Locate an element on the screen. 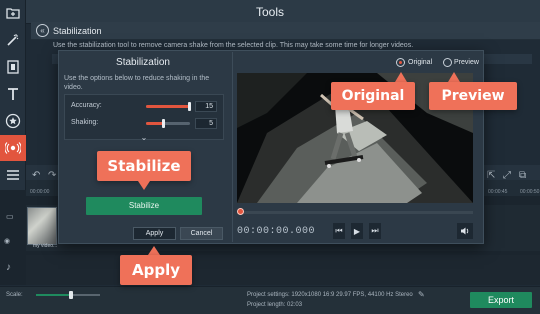  accuracy-value: 15 is located at coordinates (206, 106).